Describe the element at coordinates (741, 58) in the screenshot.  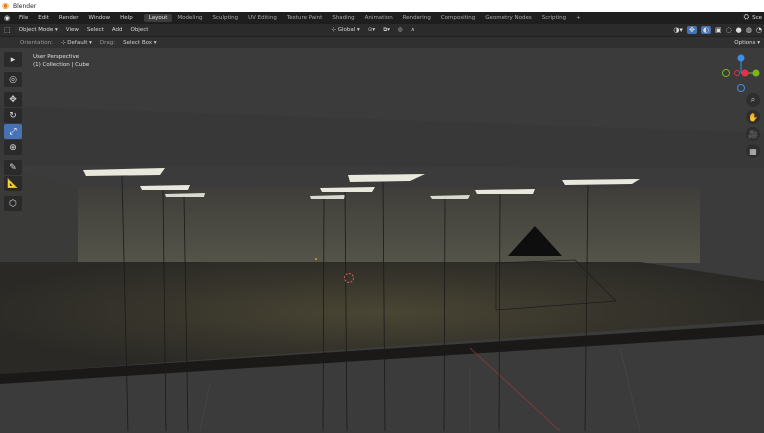
I see `gizmo-z-icon` at that location.